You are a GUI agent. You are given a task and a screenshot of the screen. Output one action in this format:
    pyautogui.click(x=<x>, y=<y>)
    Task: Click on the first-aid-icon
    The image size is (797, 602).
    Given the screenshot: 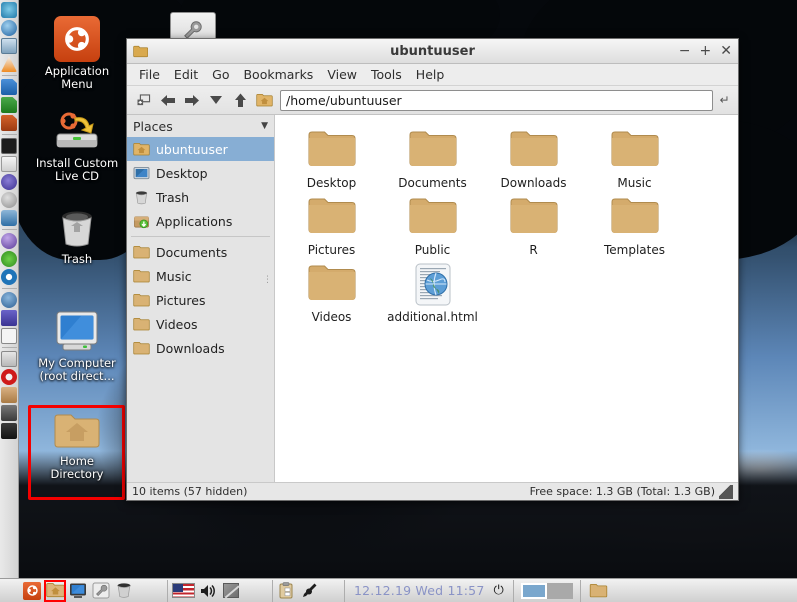 What is the action you would take?
    pyautogui.click(x=9, y=359)
    